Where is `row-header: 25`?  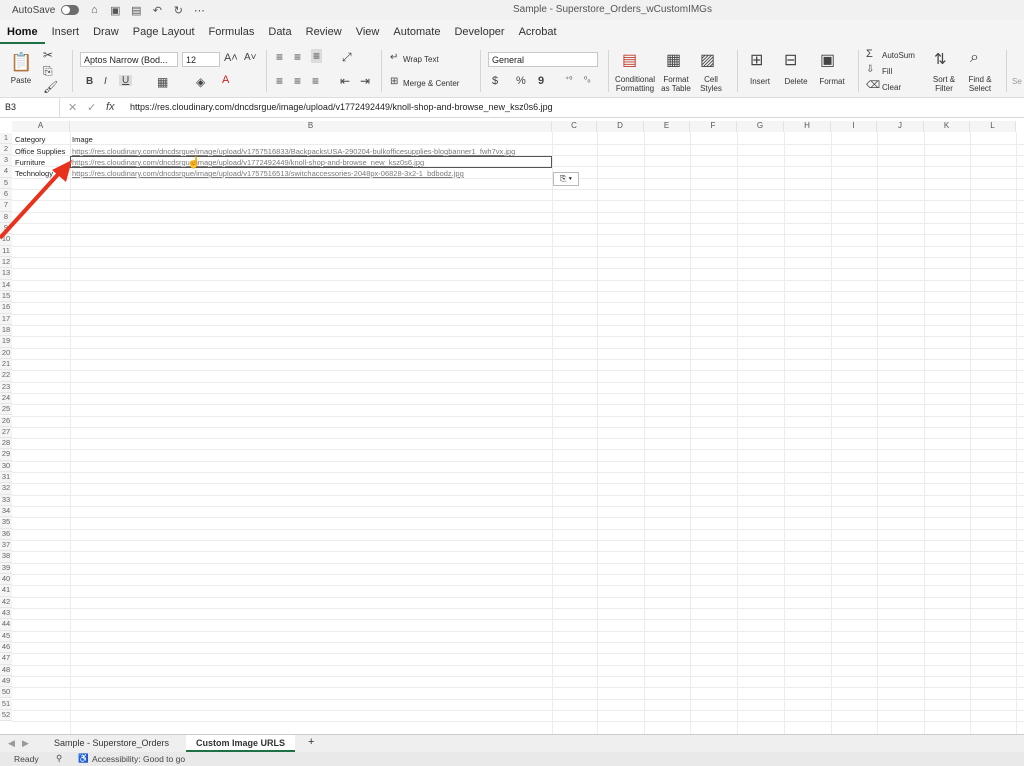
row-header: 25 is located at coordinates (6, 410).